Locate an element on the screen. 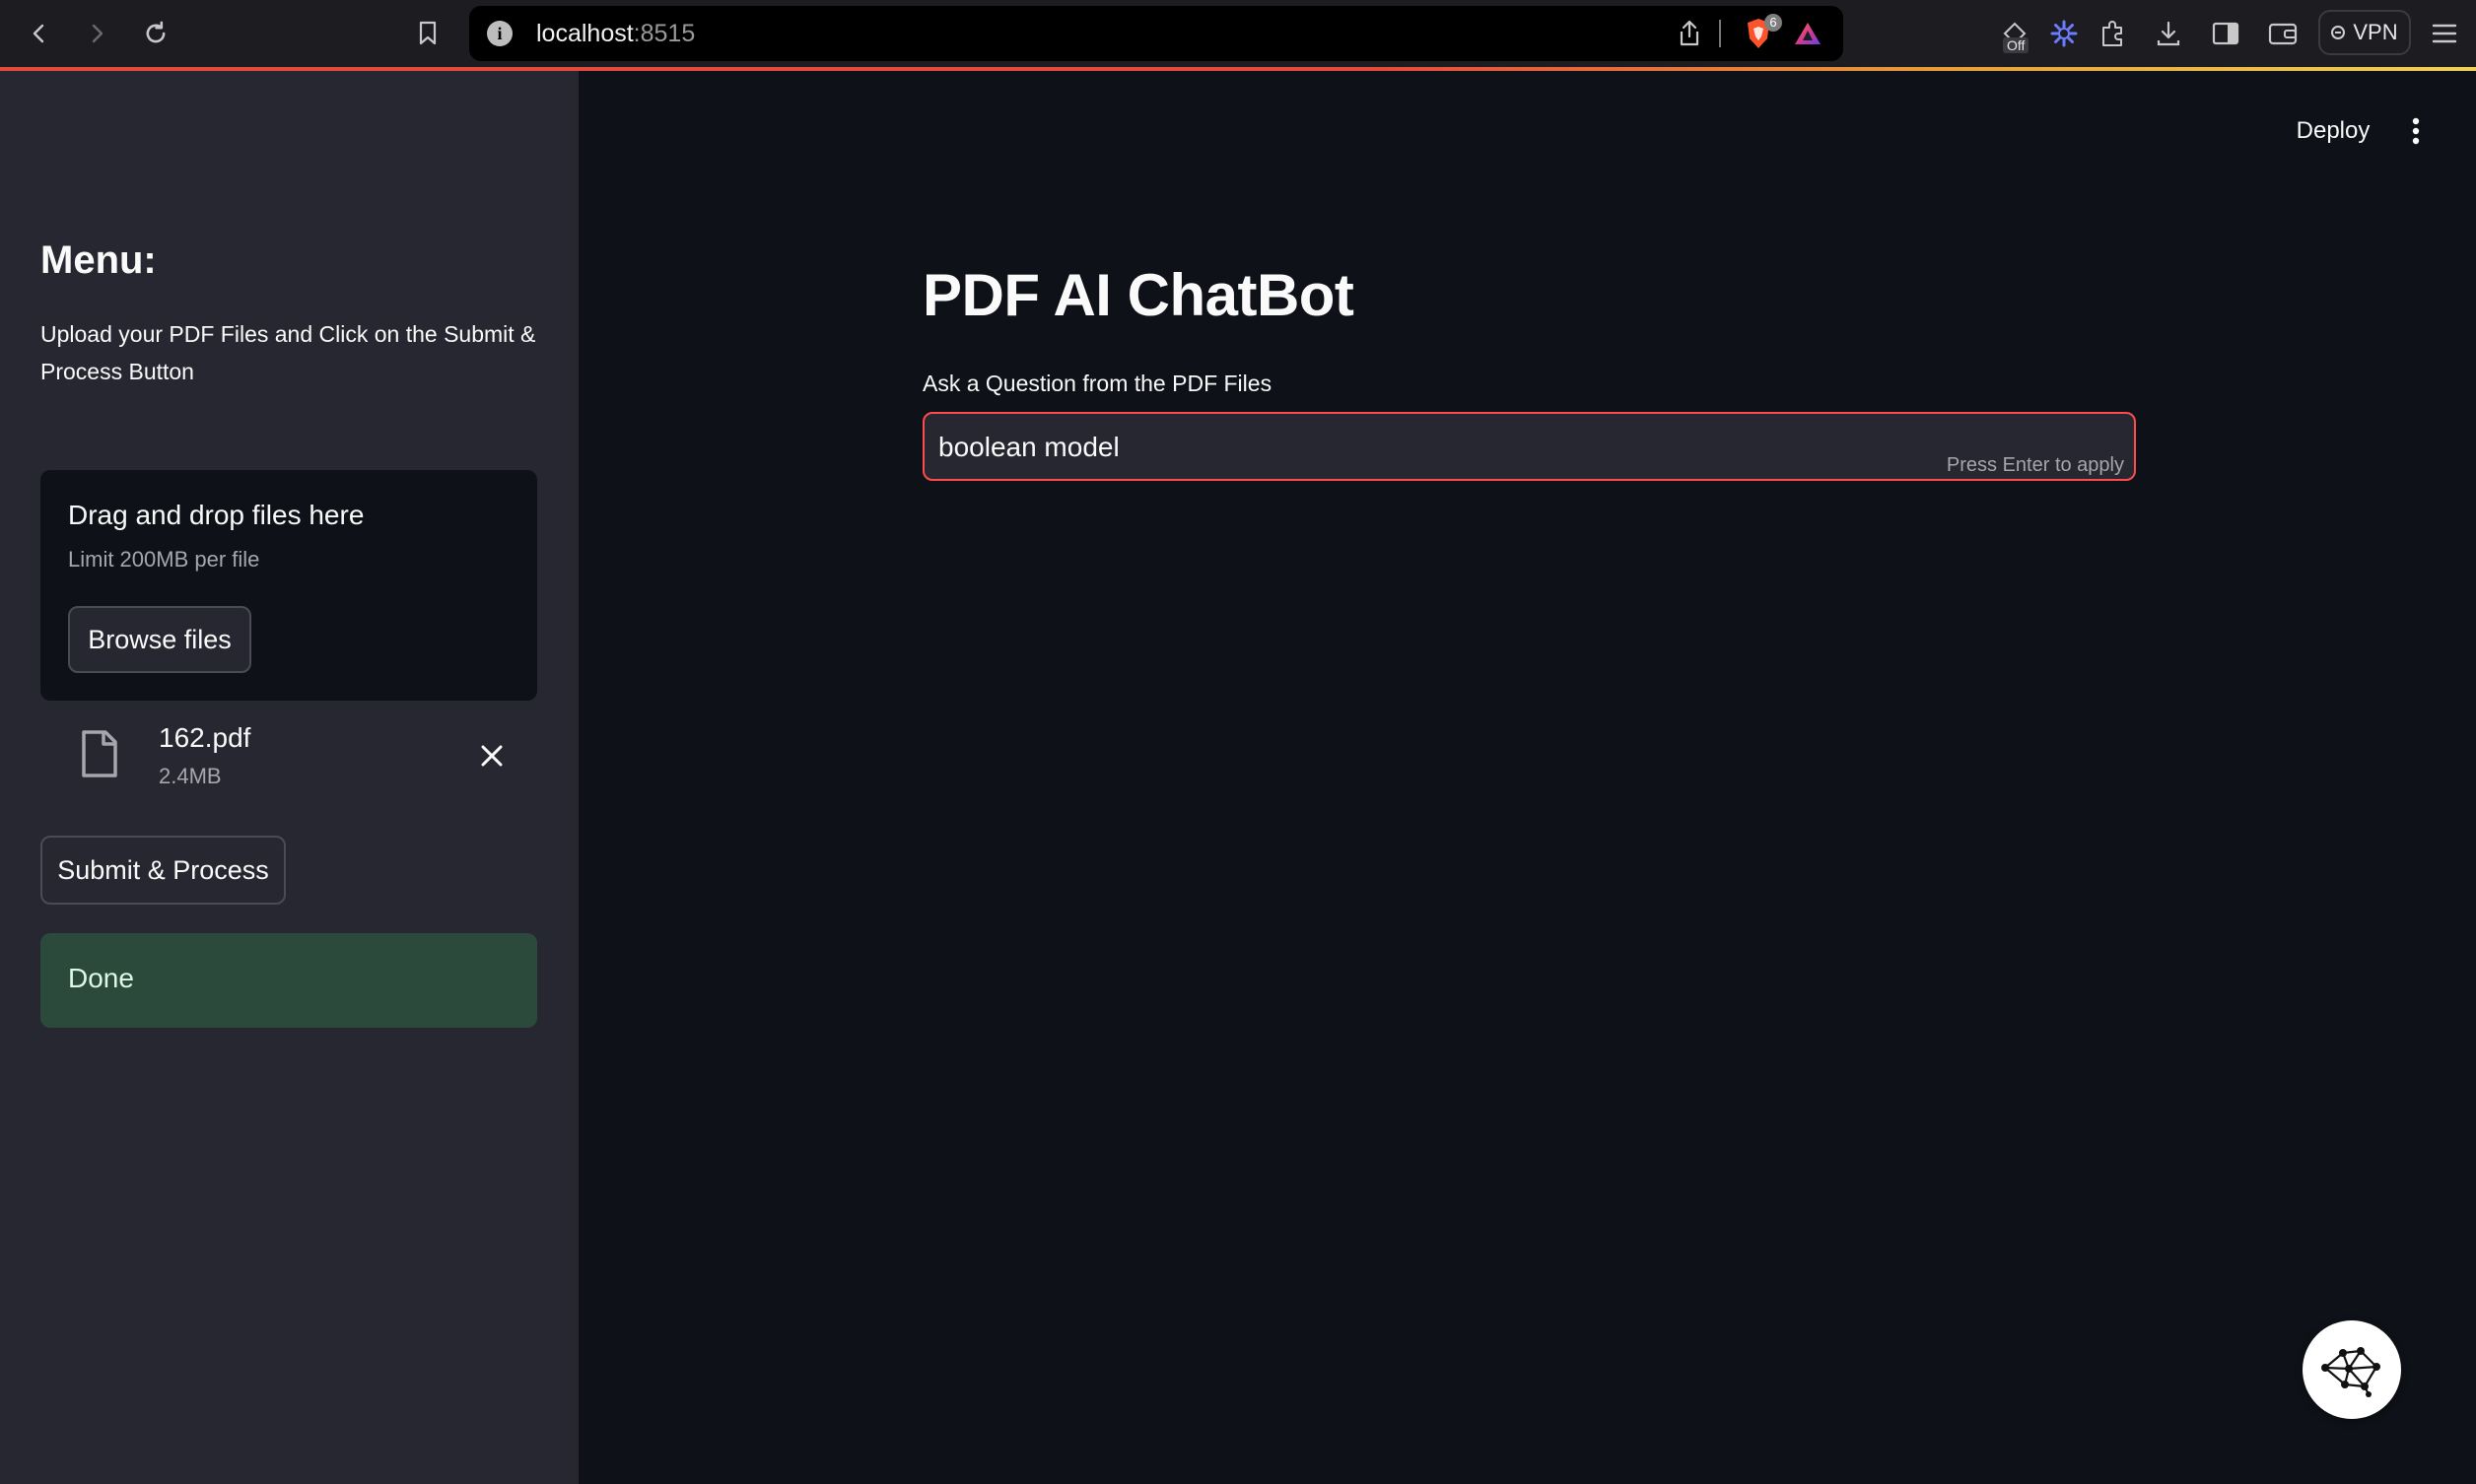  share-icon is located at coordinates (1689, 33).